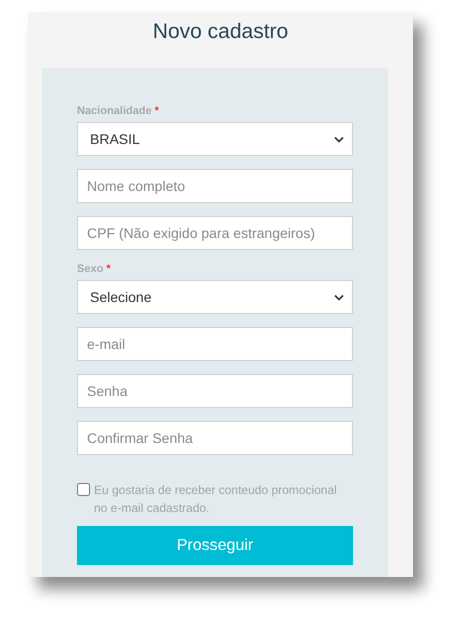 The image size is (464, 621). Describe the element at coordinates (216, 499) in the screenshot. I see `consent-label: Eu gostaria de receber conteudo promocional no e-mail cadastrado.` at that location.